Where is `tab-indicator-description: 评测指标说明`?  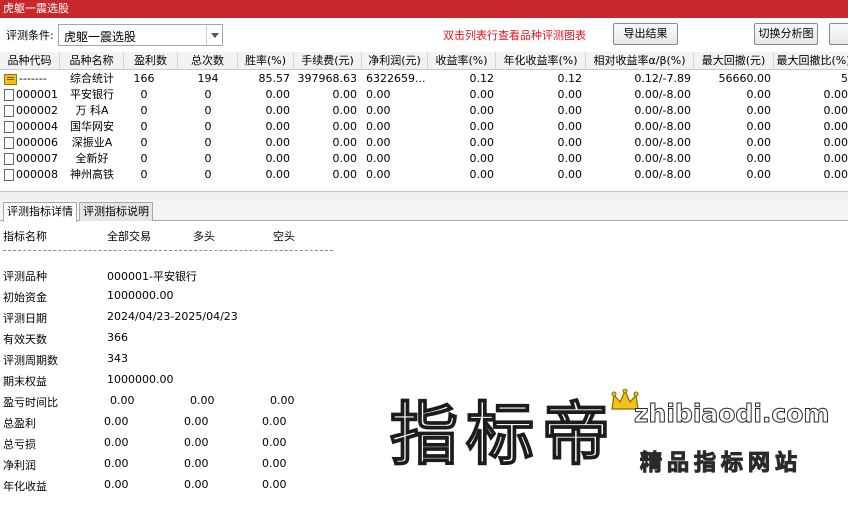
tab-indicator-description: 评测指标说明 is located at coordinates (116, 211).